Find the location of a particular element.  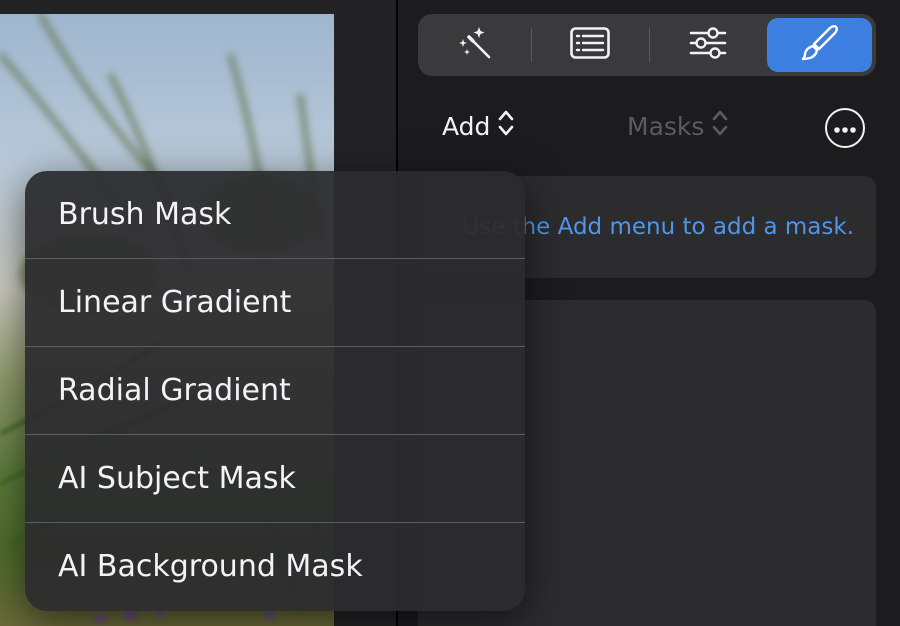

menu-item-linear-gradient: Linear Gradient is located at coordinates (275, 302).